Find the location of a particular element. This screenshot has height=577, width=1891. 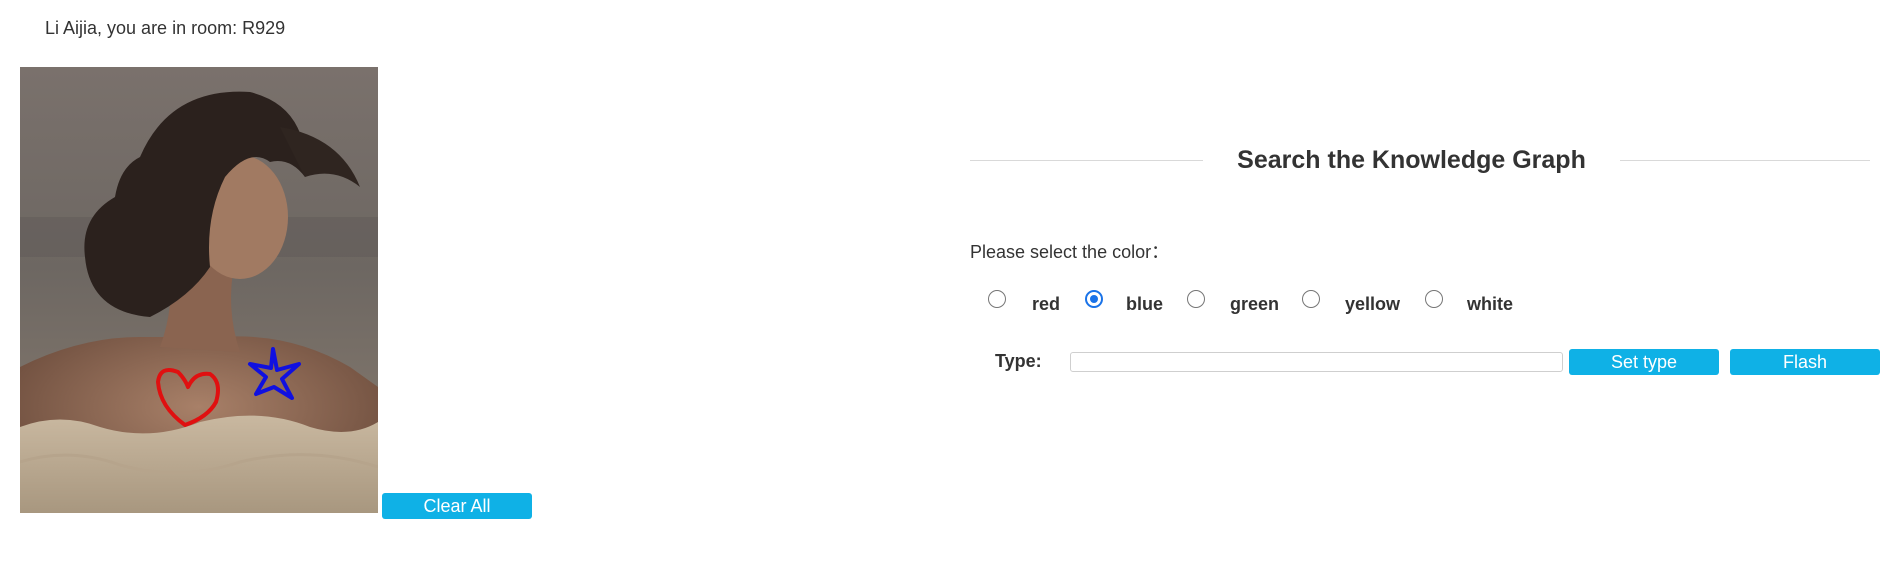

radio-blue is located at coordinates (1094, 299).